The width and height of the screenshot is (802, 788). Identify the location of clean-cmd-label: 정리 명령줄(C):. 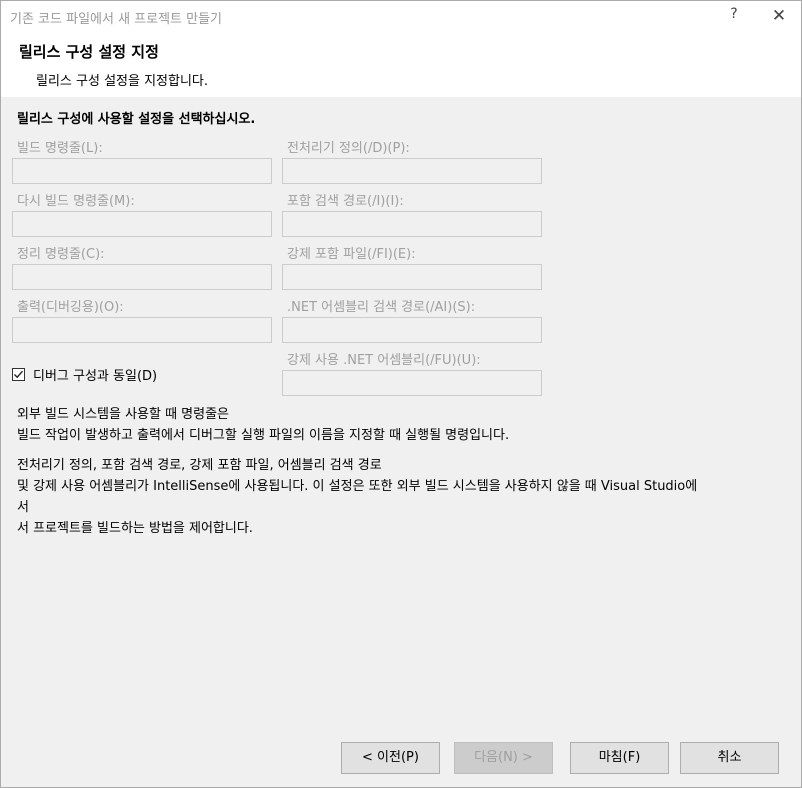
(61, 254).